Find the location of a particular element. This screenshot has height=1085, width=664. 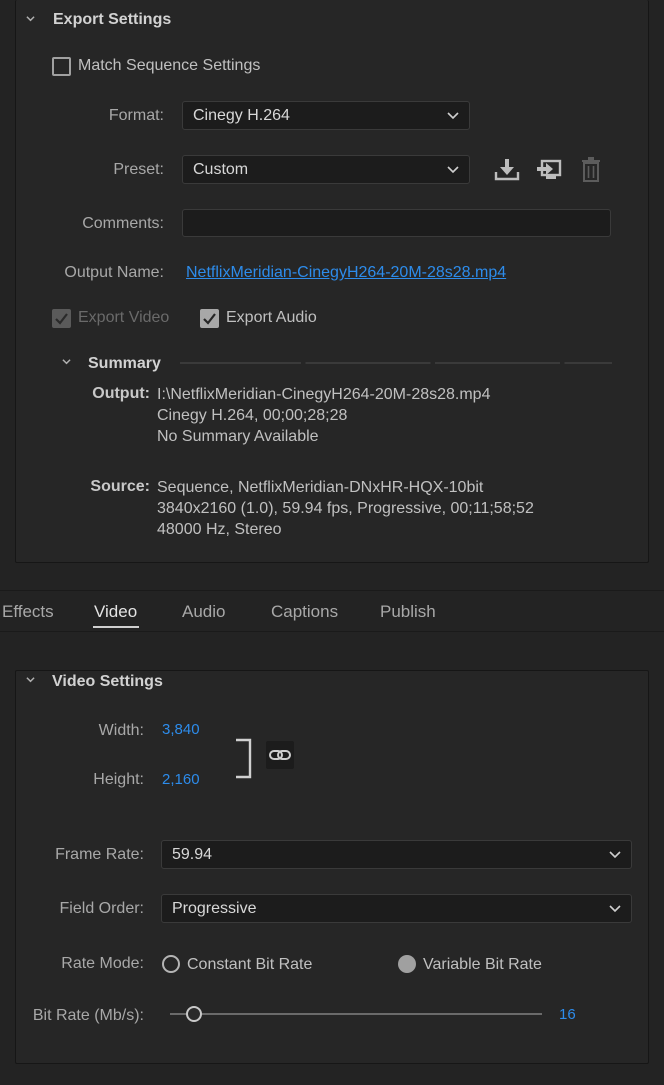

summary-output-key: Output: is located at coordinates (121, 393).